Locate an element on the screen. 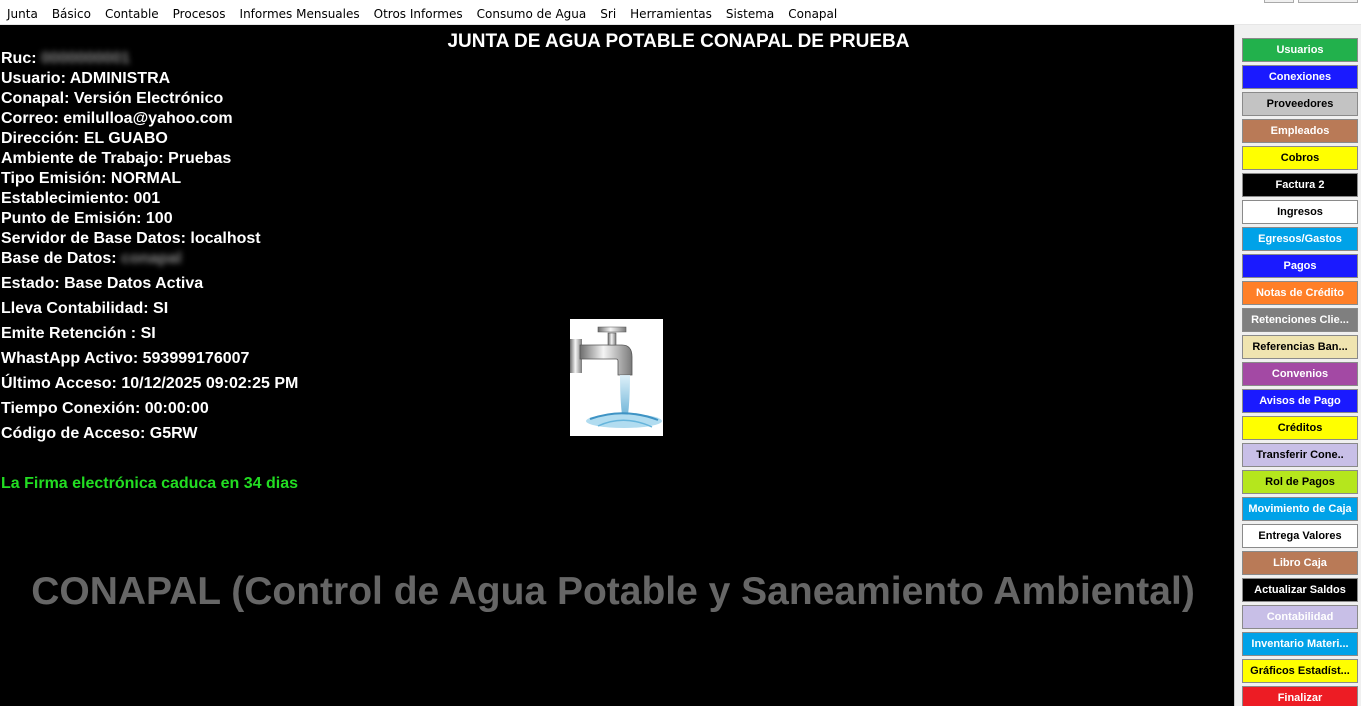 This screenshot has width=1361, height=706. ultimo-acceso-line: Último Acceso: 10/12/2025 09:02:25 PM is located at coordinates (150, 383).